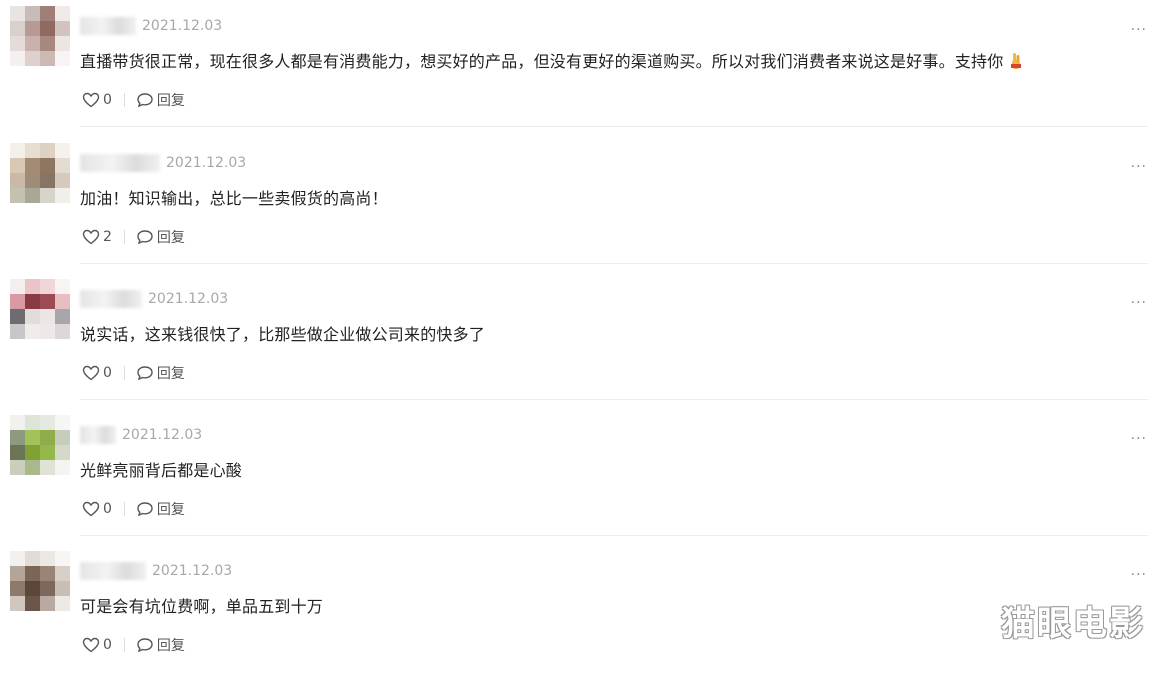 The width and height of the screenshot is (1165, 681). Describe the element at coordinates (283, 334) in the screenshot. I see `comment-text: 说实话，这来钱很快了，比那些做企业做公司来的快多了` at that location.